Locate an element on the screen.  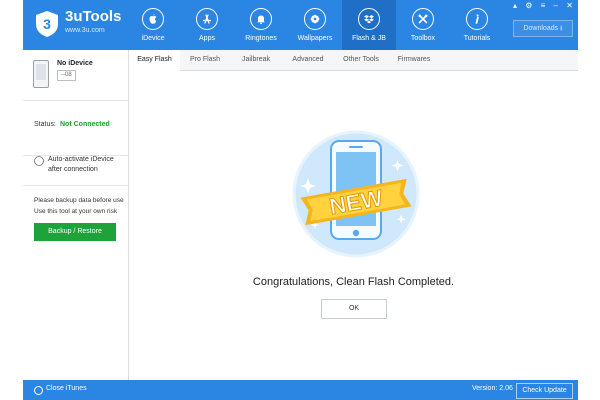
device-panel: No iDevice --08 is located at coordinates (75, 75).